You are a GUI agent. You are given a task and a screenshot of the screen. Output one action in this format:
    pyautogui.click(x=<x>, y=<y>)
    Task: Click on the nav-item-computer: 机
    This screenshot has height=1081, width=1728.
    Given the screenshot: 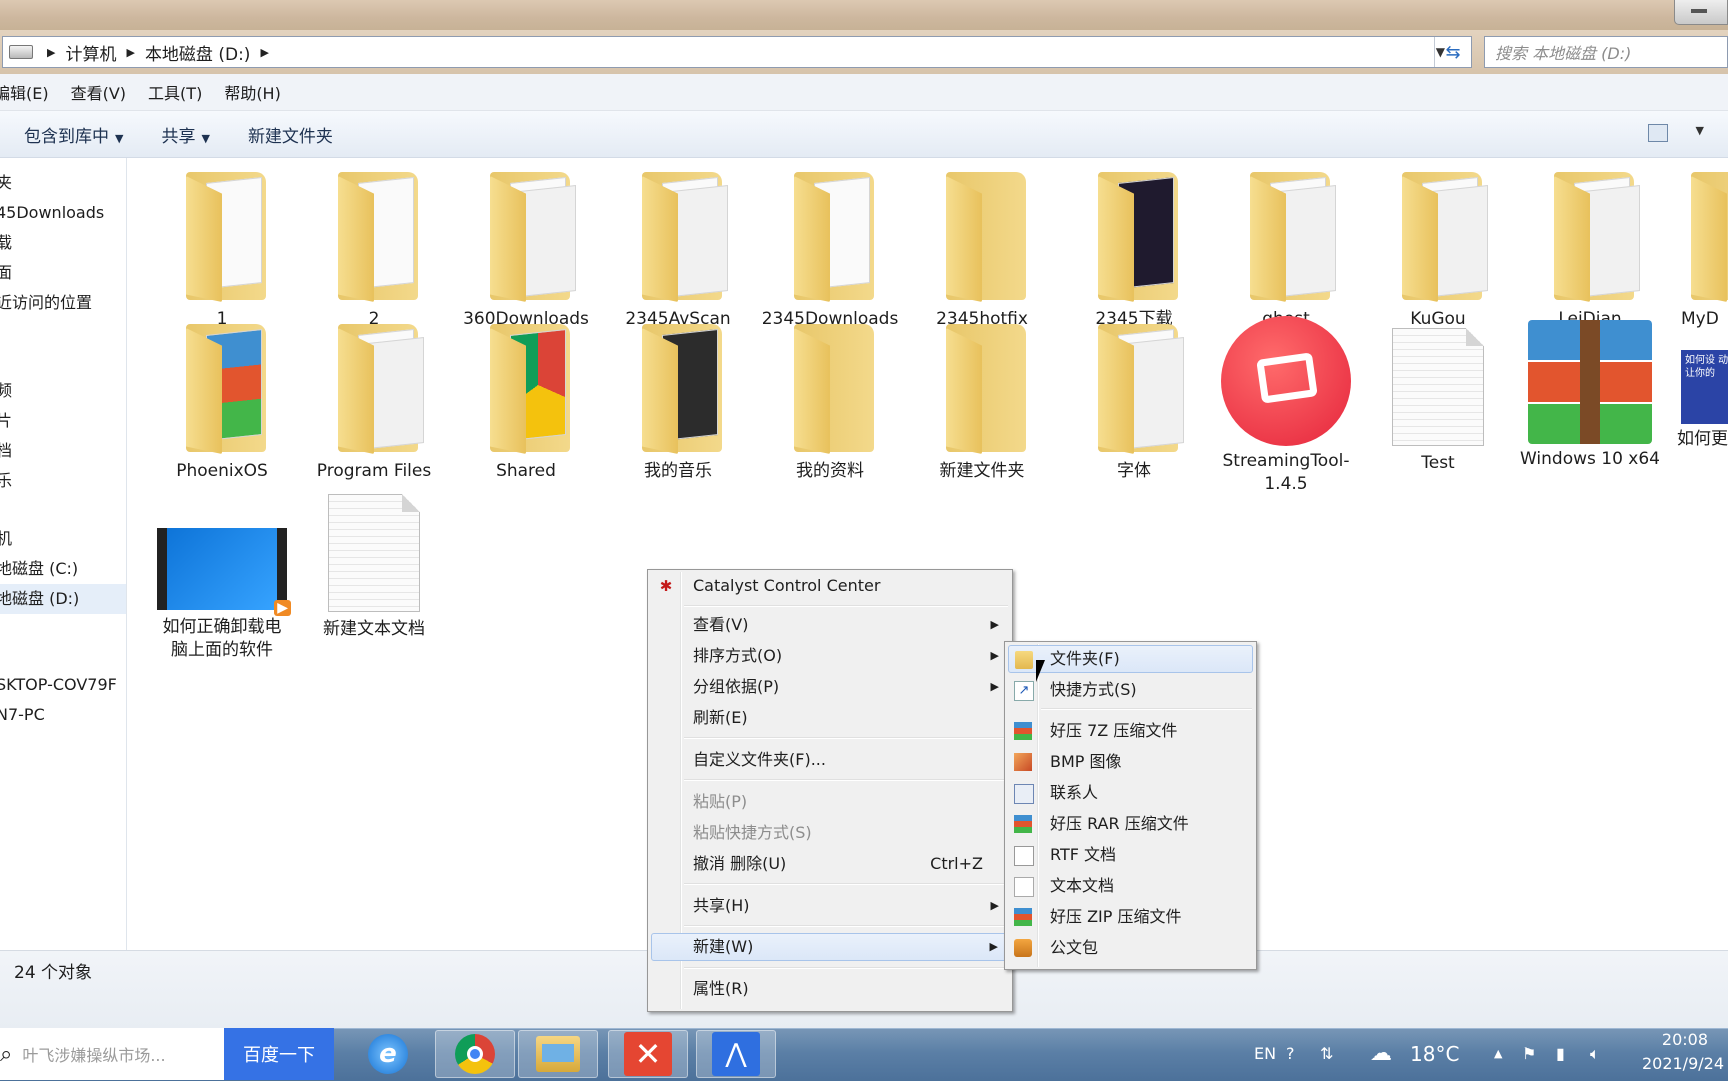 What is the action you would take?
    pyautogui.click(x=63, y=539)
    